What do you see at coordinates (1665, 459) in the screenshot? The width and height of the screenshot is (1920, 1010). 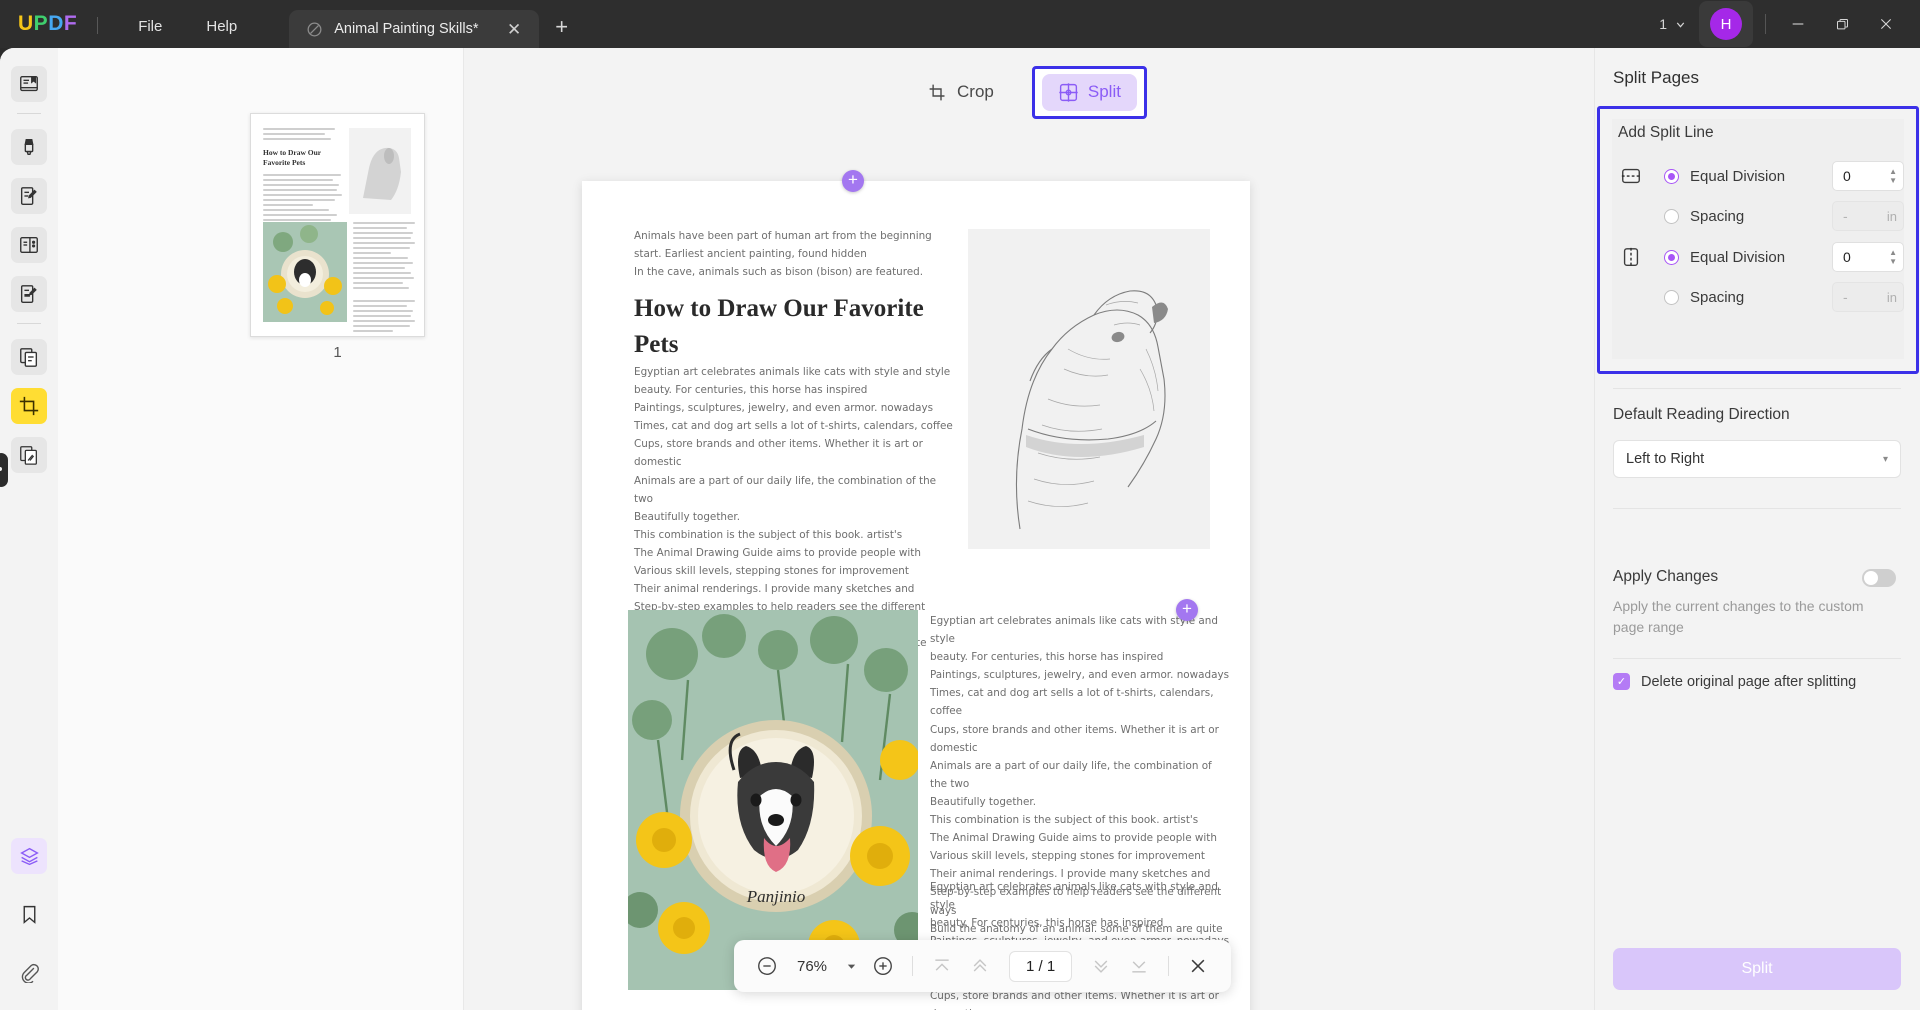 I see `reading-direction-value: Left to Right` at bounding box center [1665, 459].